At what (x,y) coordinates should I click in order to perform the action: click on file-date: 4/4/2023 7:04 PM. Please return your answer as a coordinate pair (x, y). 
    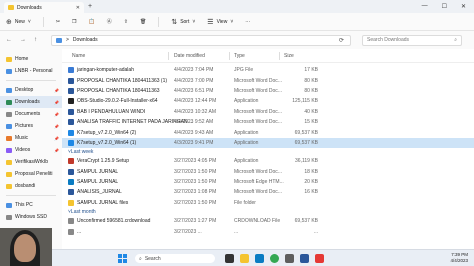
    Looking at the image, I should click on (194, 70).